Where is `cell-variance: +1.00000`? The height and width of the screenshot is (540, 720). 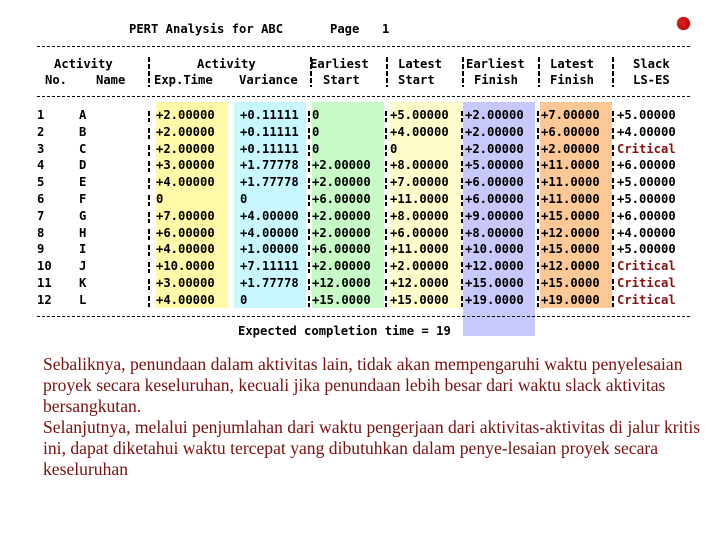 cell-variance: +1.00000 is located at coordinates (269, 249).